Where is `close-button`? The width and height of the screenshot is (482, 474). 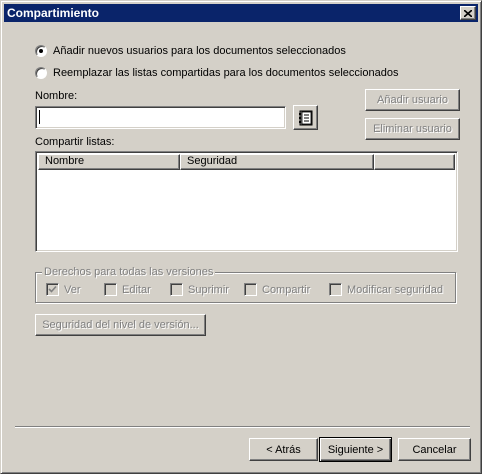 close-button is located at coordinates (468, 13).